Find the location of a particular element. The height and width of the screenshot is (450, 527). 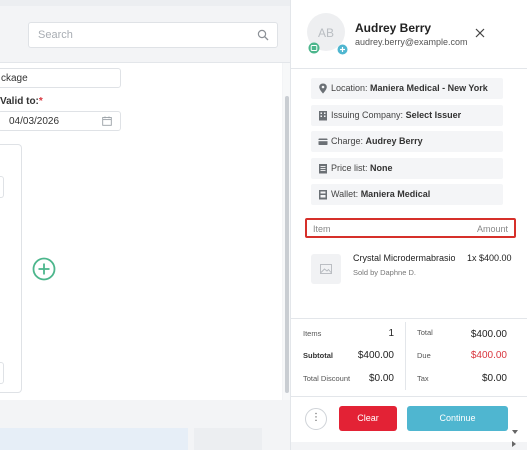

subtotal-value: $400.00 is located at coordinates (375, 355).